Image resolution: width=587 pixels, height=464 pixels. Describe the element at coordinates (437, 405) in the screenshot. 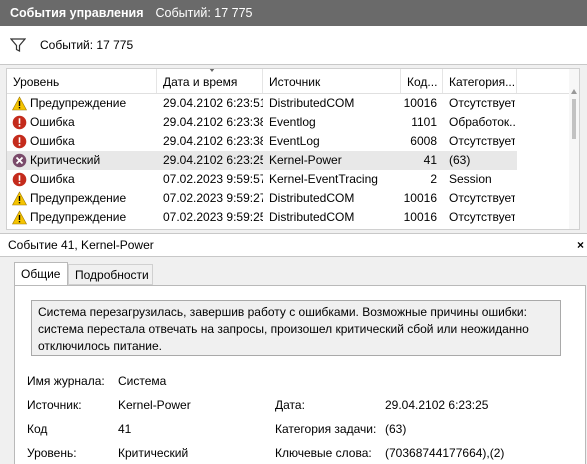

I see `date-value: 29.04.2102 6:23:25` at that location.